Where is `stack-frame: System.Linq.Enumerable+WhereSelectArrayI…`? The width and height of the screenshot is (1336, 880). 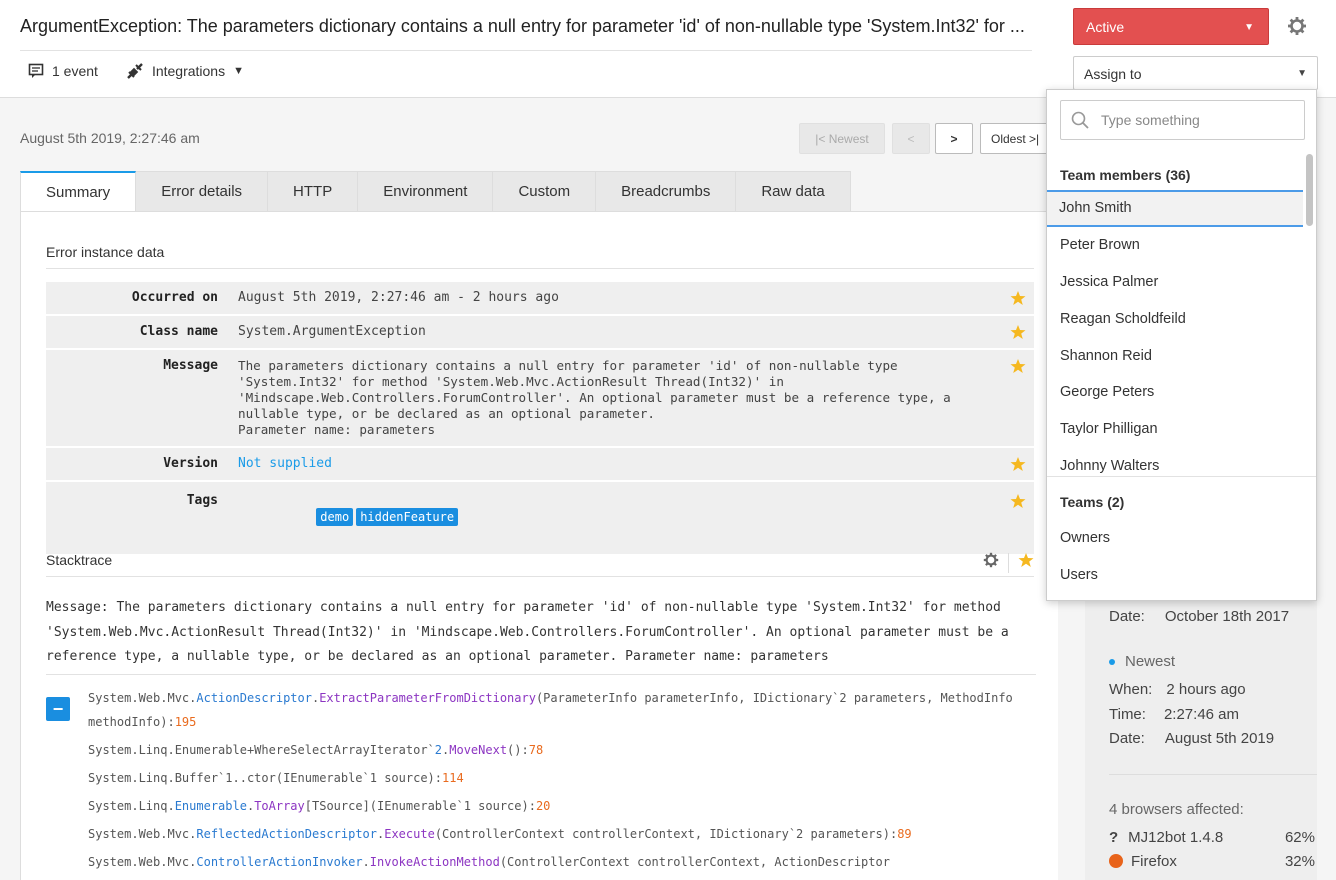
stack-frame: System.Linq.Enumerable+WhereSelectArrayI… is located at coordinates (316, 750).